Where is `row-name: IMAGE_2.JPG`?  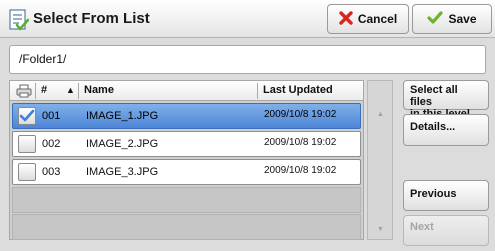
row-name: IMAGE_2.JPG is located at coordinates (122, 144).